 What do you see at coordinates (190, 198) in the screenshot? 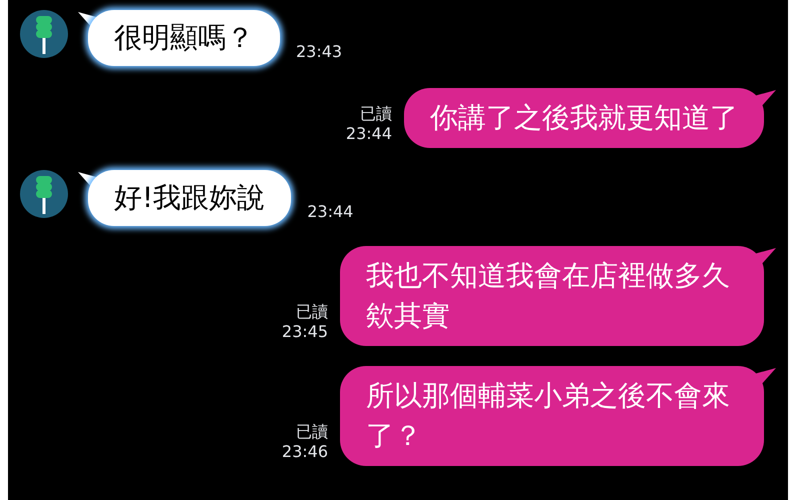
I see `message-bubble: 好!我跟妳說` at bounding box center [190, 198].